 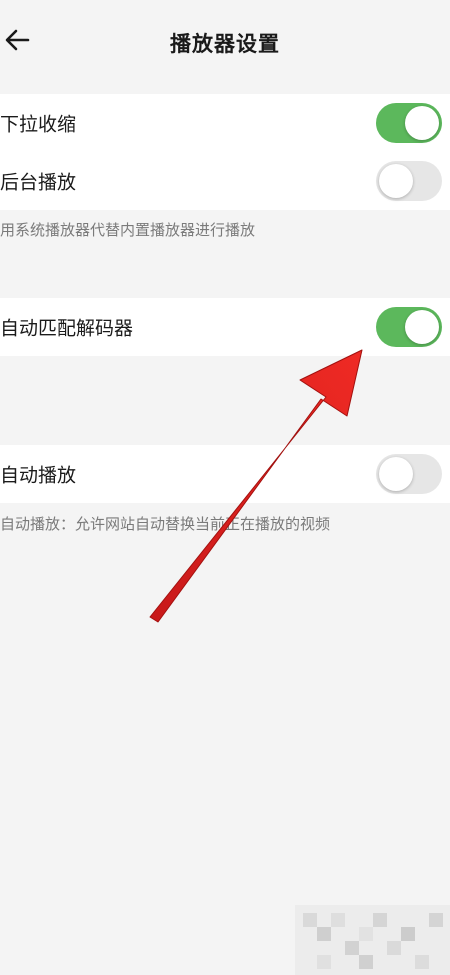 What do you see at coordinates (38, 182) in the screenshot?
I see `setting-label: 后台播放` at bounding box center [38, 182].